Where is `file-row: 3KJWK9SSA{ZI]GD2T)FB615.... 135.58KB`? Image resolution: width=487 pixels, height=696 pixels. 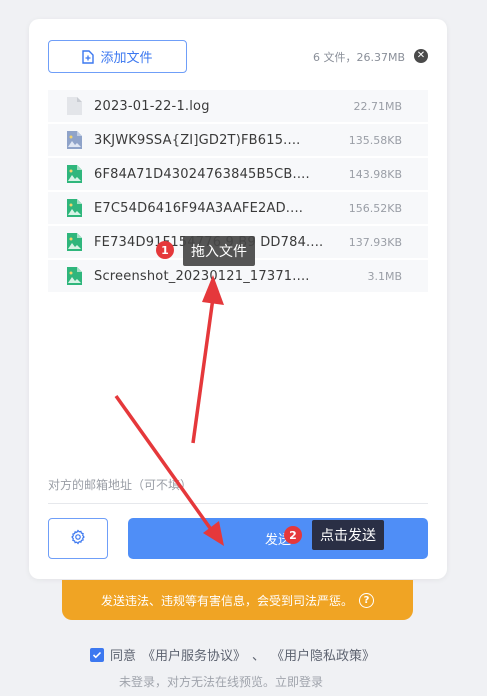 file-row: 3KJWK9SSA{ZI]GD2T)FB615.... 135.58KB is located at coordinates (238, 141).